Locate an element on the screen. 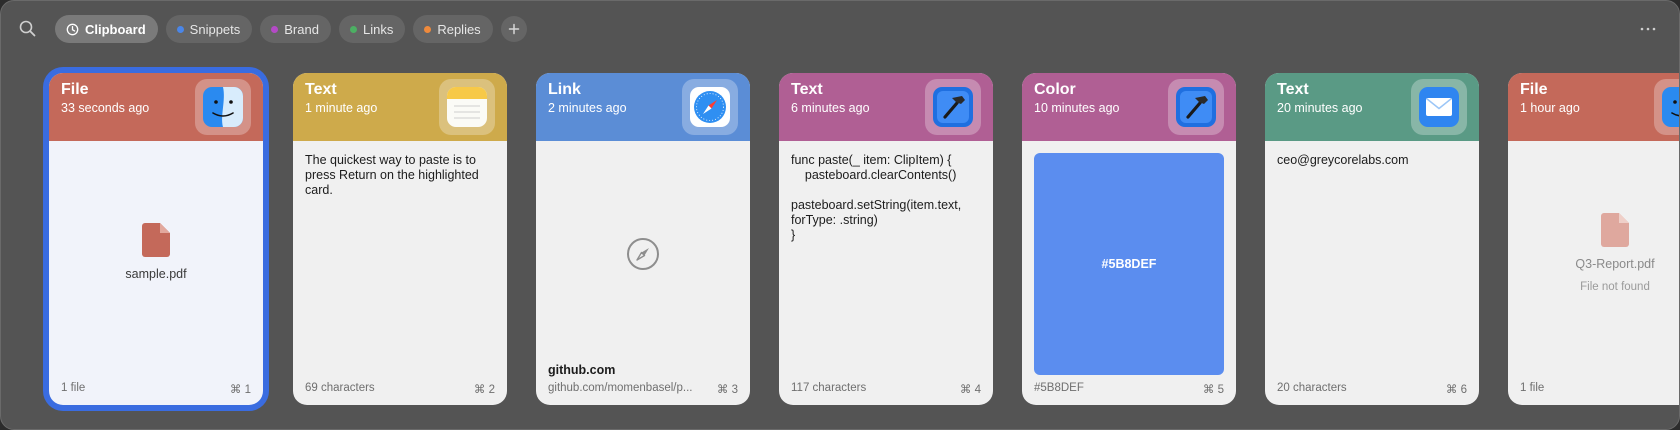  snippets-dot-icon is located at coordinates (180, 29).